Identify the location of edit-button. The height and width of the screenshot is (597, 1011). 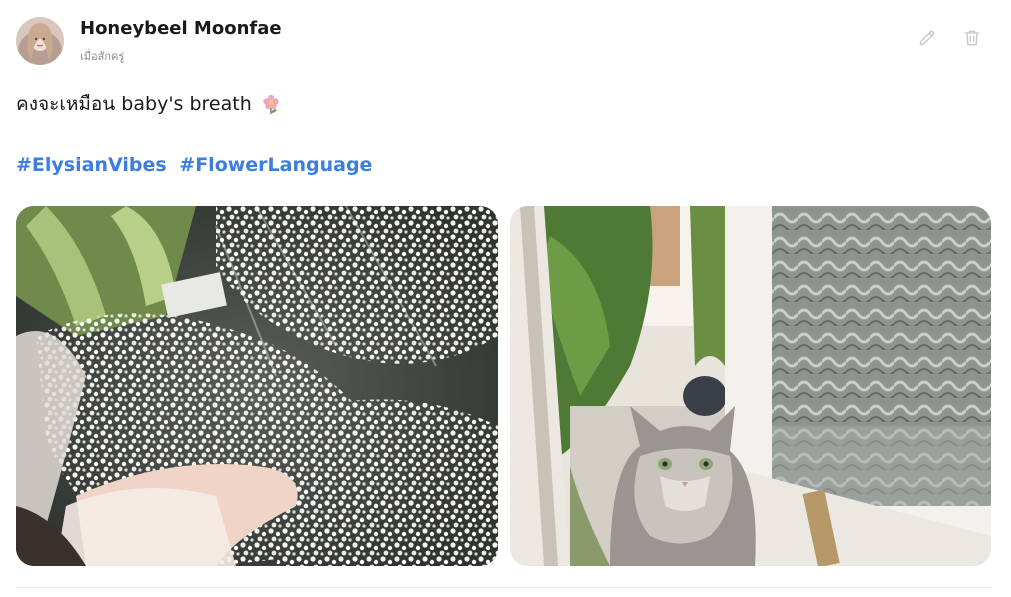
(927, 38).